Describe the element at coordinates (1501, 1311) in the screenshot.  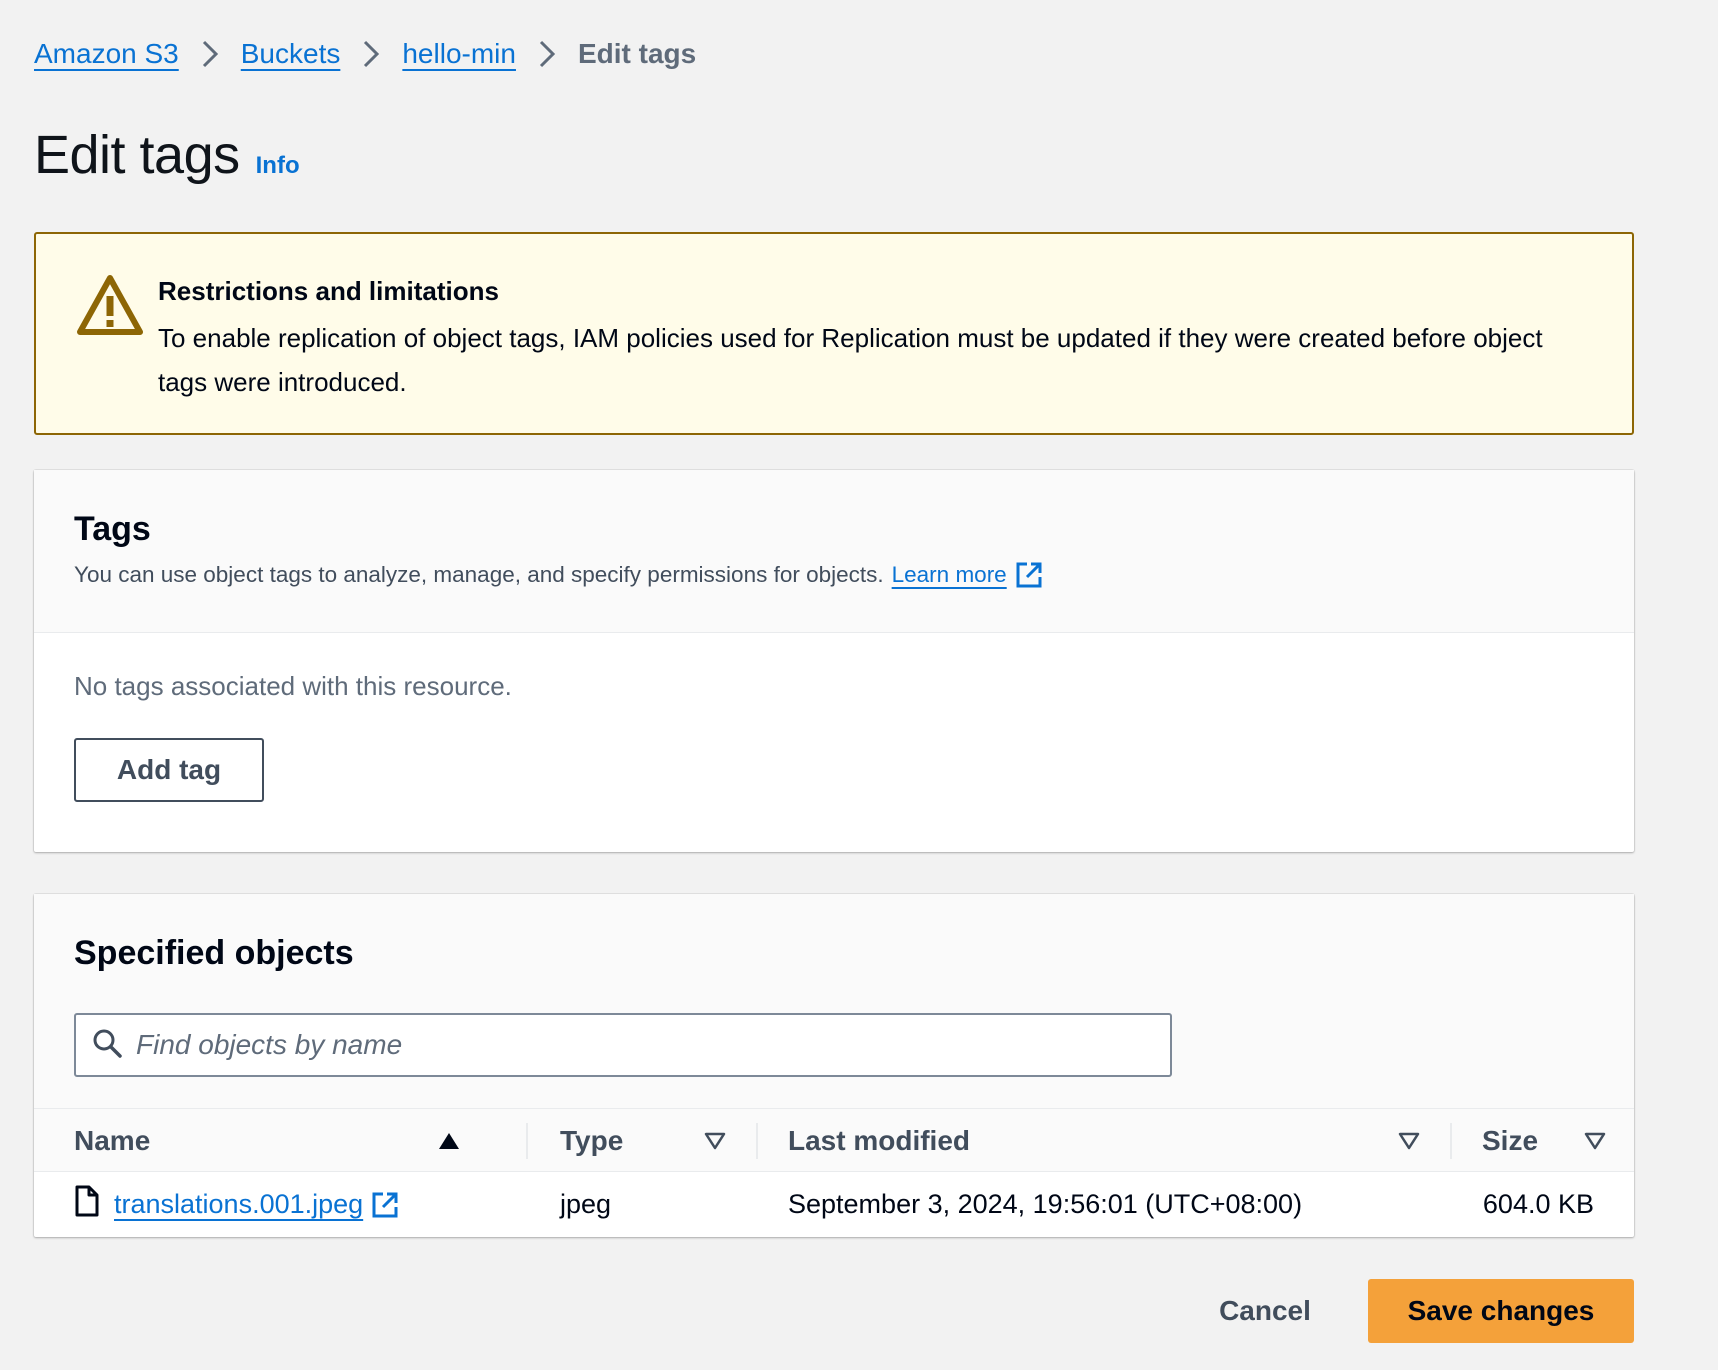
I see `save-changes-button: Save changes` at that location.